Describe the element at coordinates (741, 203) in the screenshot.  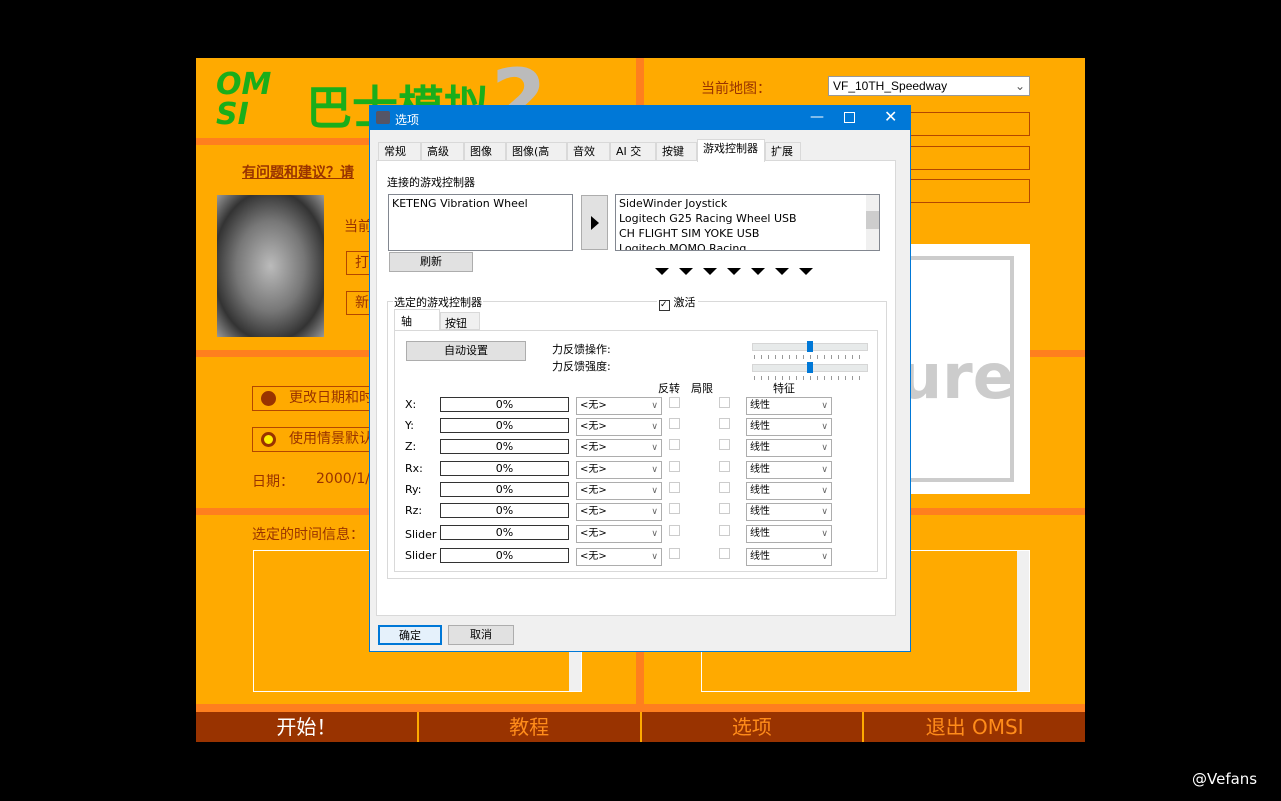
I see `list-item: SideWinder Joystick` at that location.